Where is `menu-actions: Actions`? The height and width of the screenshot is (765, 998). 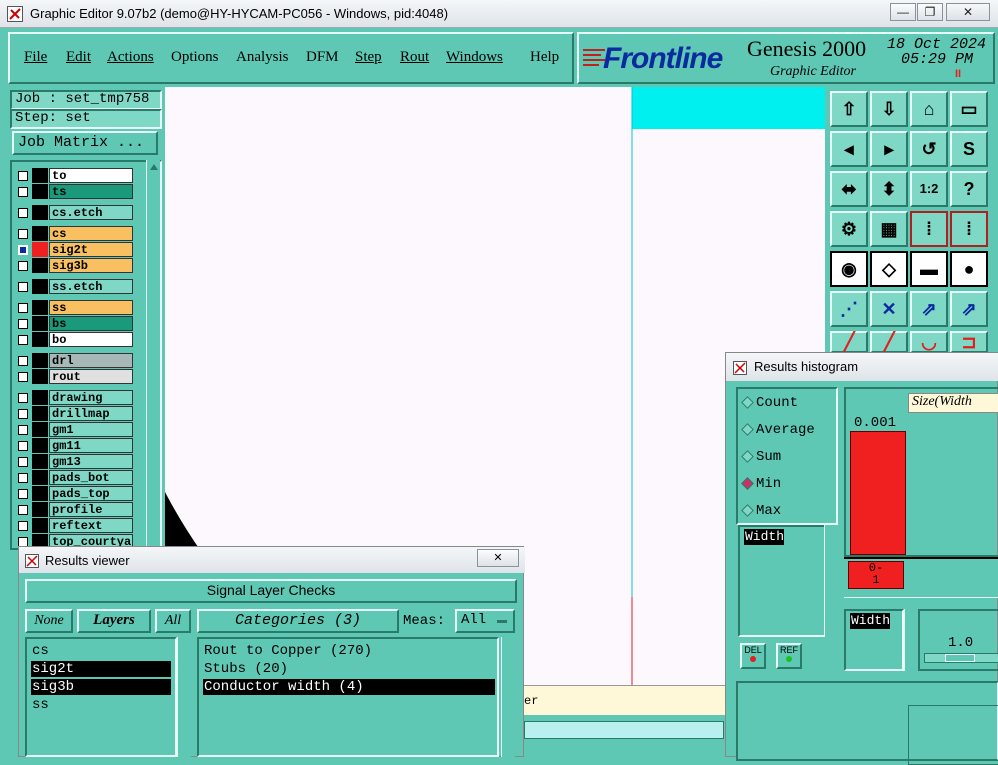 menu-actions: Actions is located at coordinates (130, 57).